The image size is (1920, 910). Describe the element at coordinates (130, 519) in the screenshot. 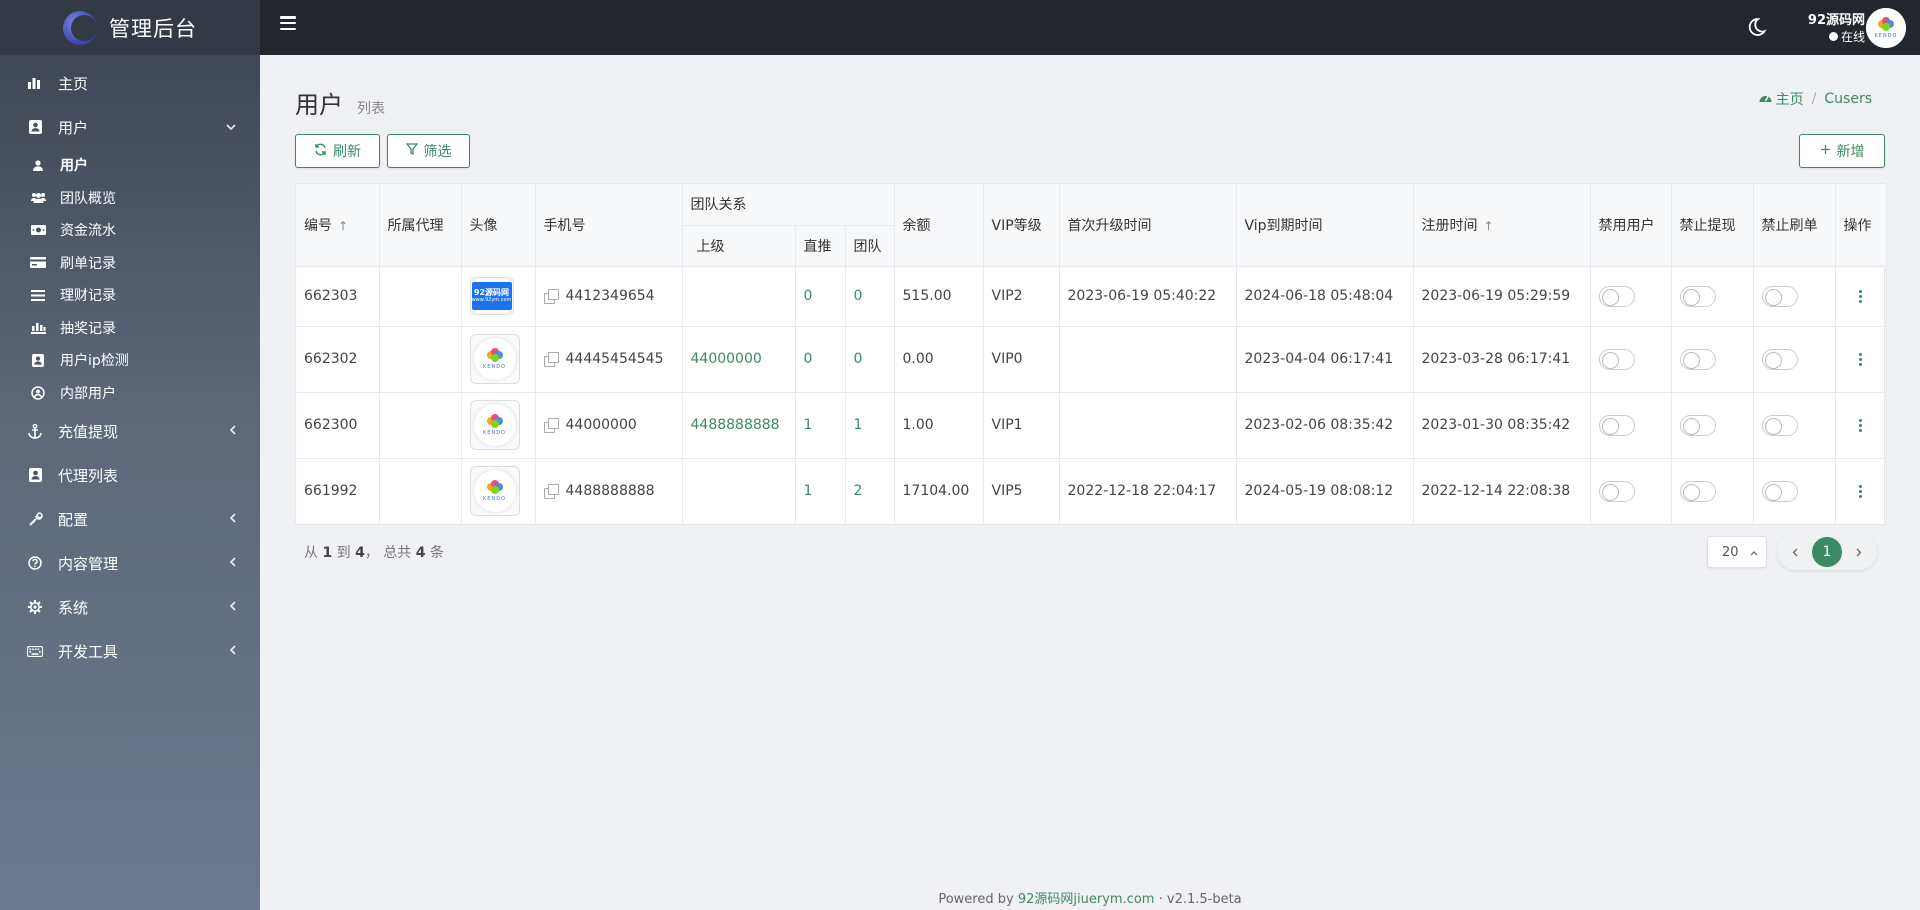

I see `sidebar-item-config: 配置` at that location.